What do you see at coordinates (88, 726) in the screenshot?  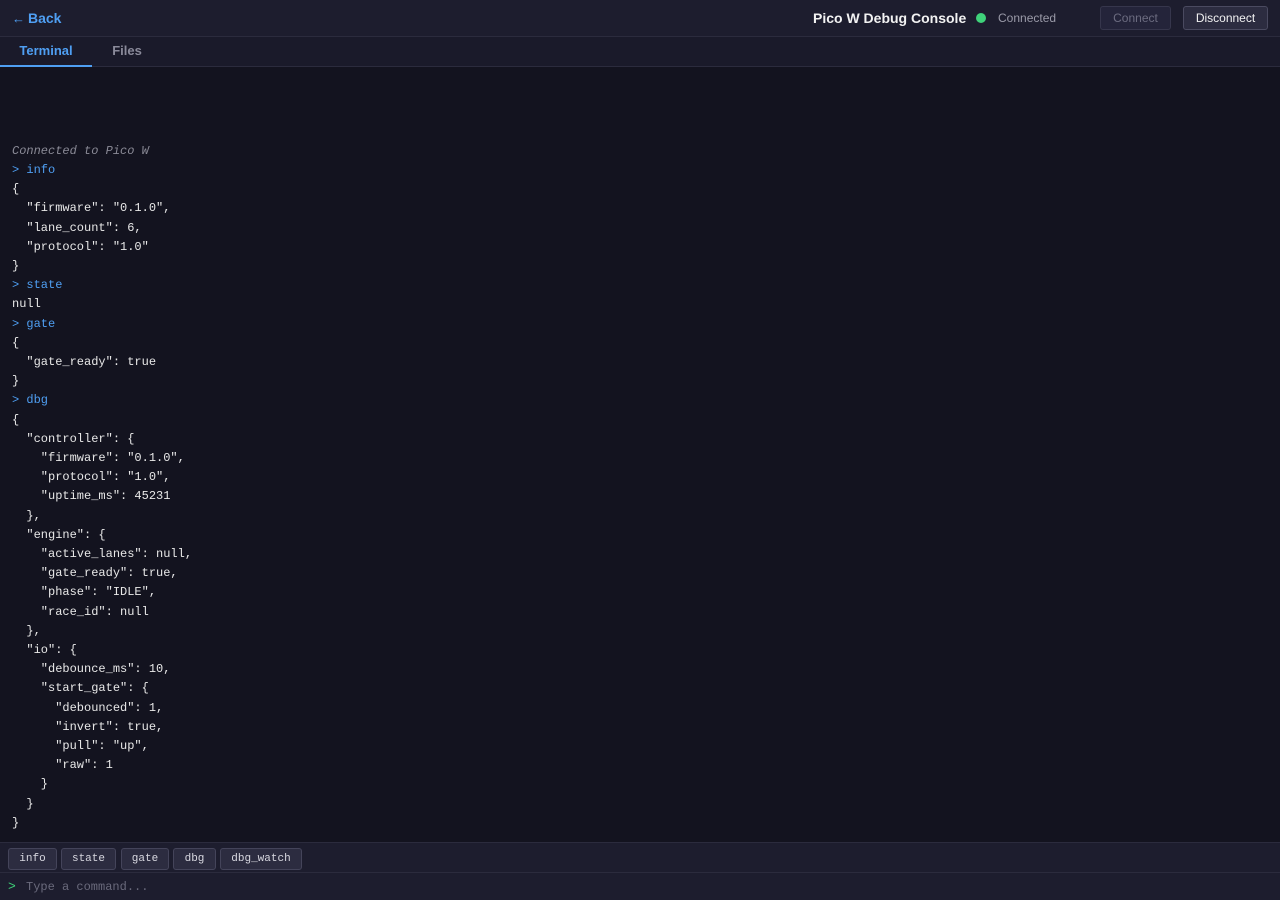 I see `terminal-output-line: "invert": true,` at bounding box center [88, 726].